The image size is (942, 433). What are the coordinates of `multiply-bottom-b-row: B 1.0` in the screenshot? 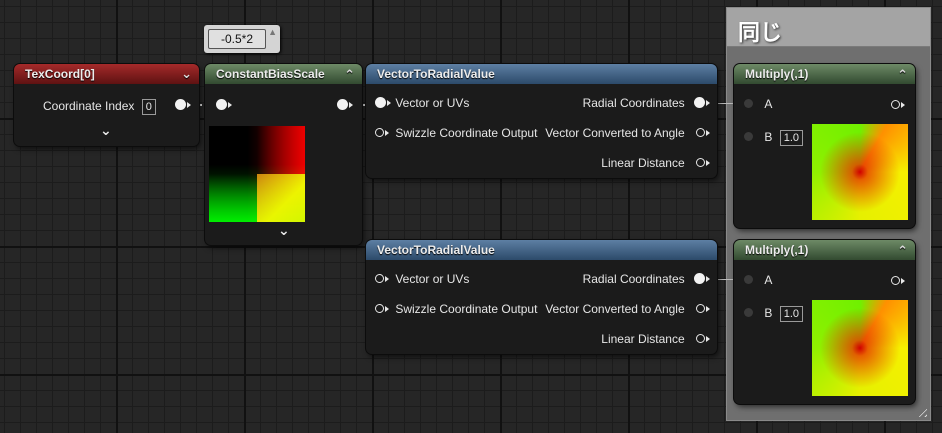 It's located at (773, 313).